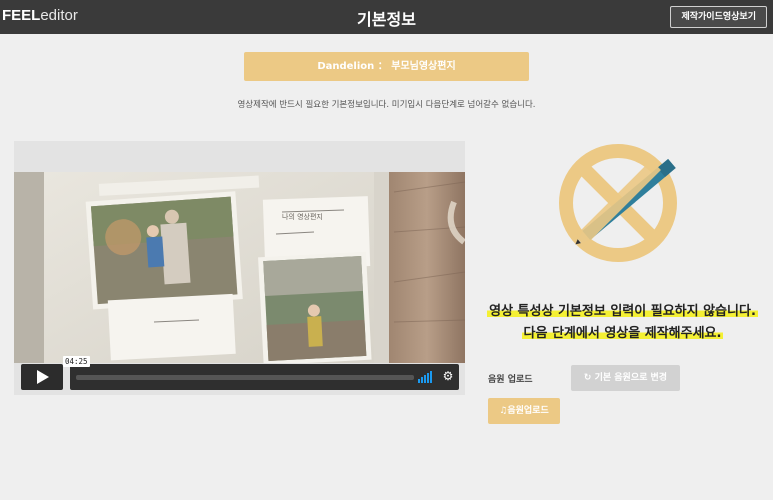 The image size is (773, 500). What do you see at coordinates (386, 19) in the screenshot?
I see `page-title: 기본정보` at bounding box center [386, 19].